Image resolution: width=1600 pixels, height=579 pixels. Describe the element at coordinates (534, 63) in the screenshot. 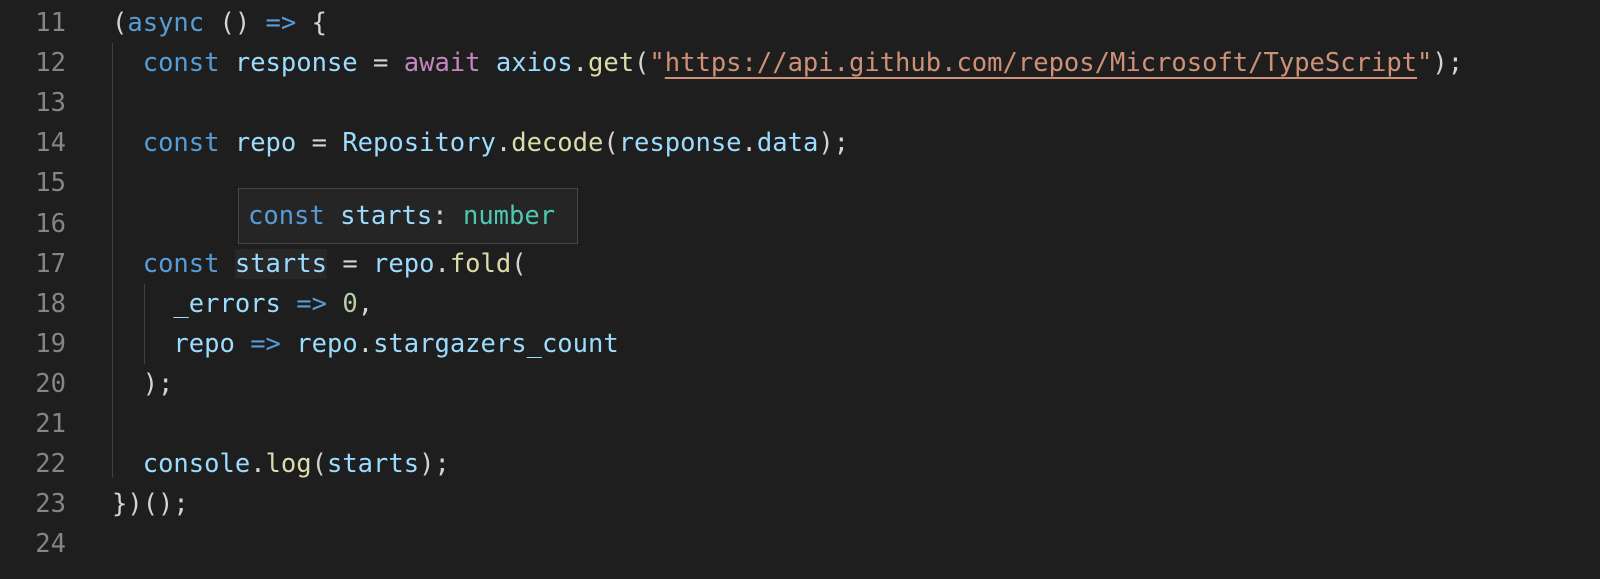

I see `code-token: axios` at that location.